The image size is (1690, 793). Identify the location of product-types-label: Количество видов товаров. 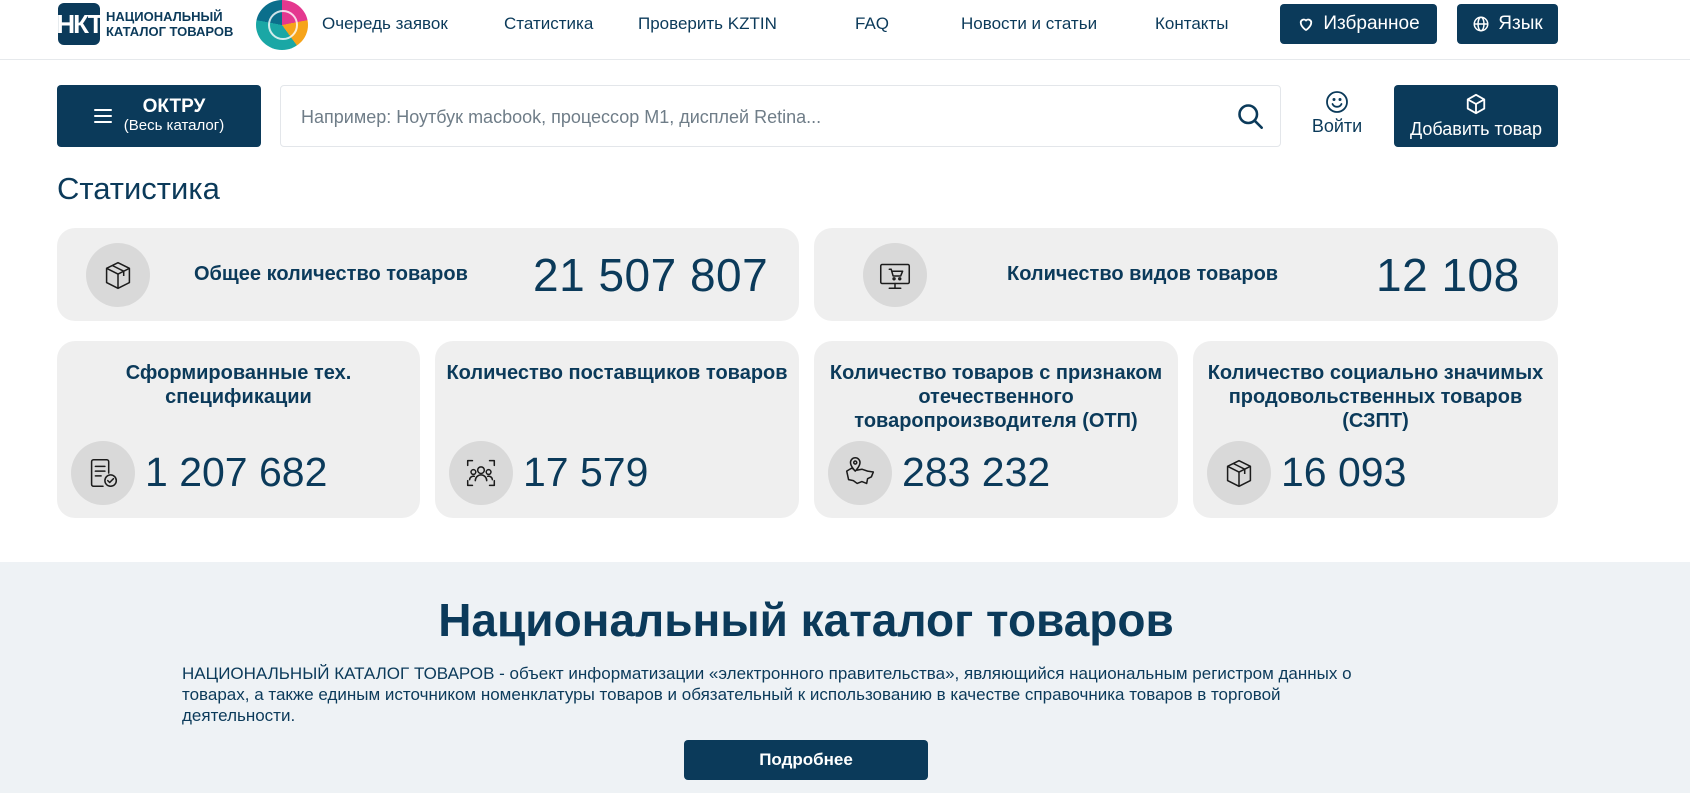
(1143, 274).